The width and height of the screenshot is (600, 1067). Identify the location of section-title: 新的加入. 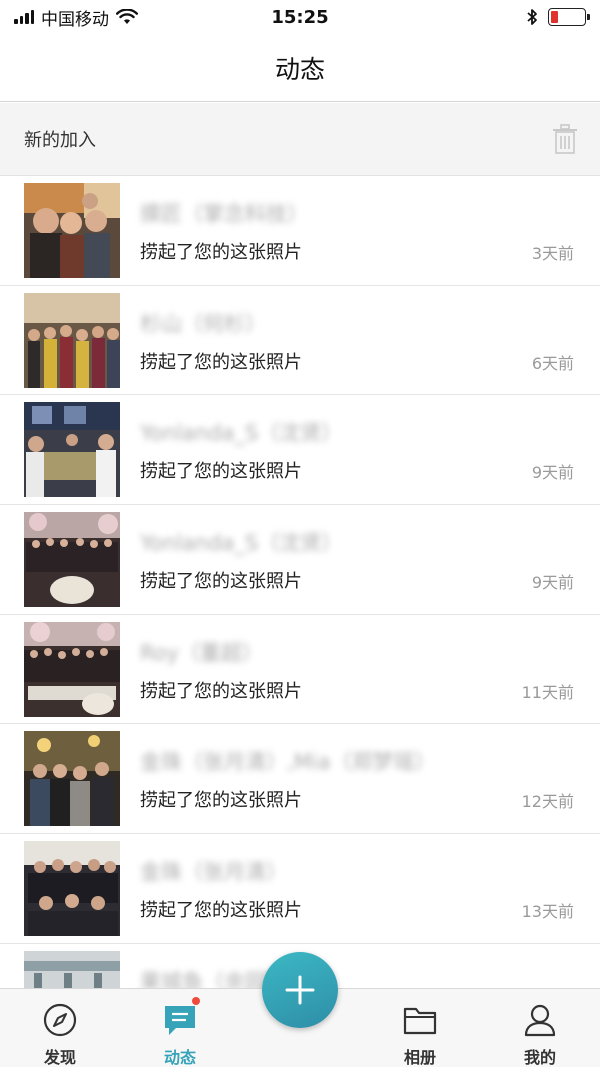
(60, 140).